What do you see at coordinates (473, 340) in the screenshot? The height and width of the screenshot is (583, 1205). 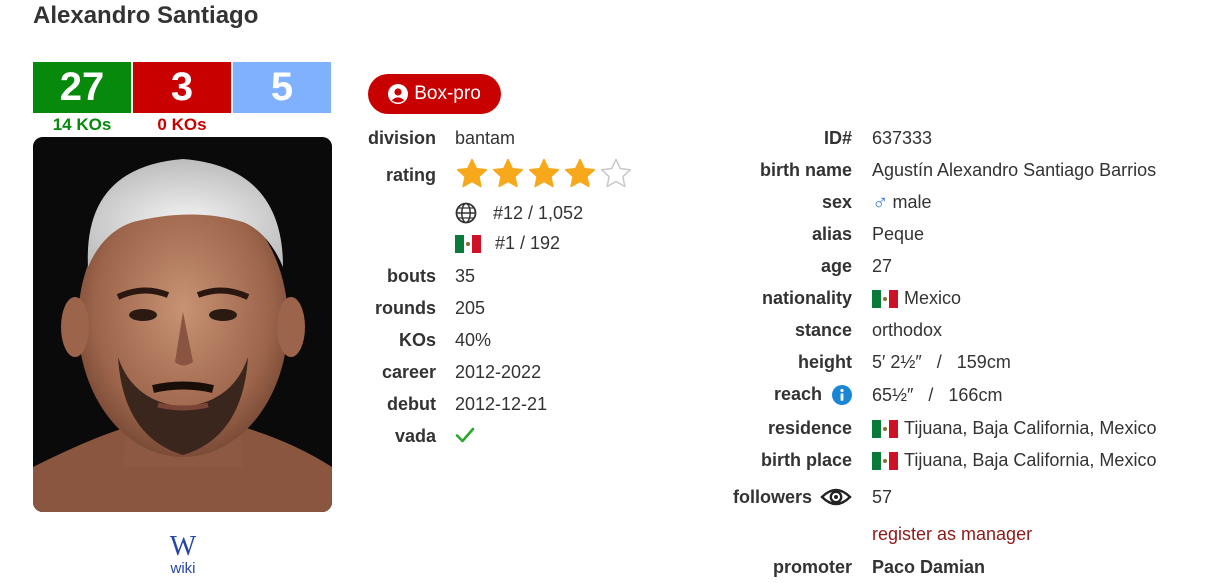 I see `kos-value: 40%` at bounding box center [473, 340].